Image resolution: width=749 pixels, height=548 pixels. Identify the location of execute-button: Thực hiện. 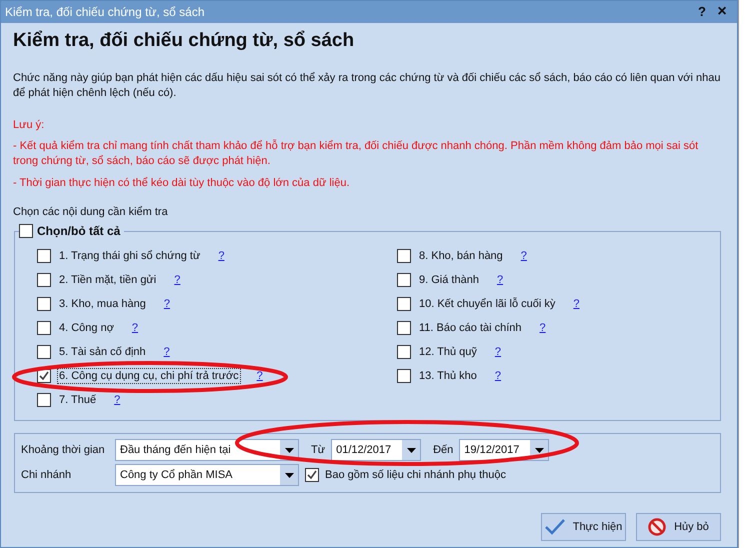
(583, 527).